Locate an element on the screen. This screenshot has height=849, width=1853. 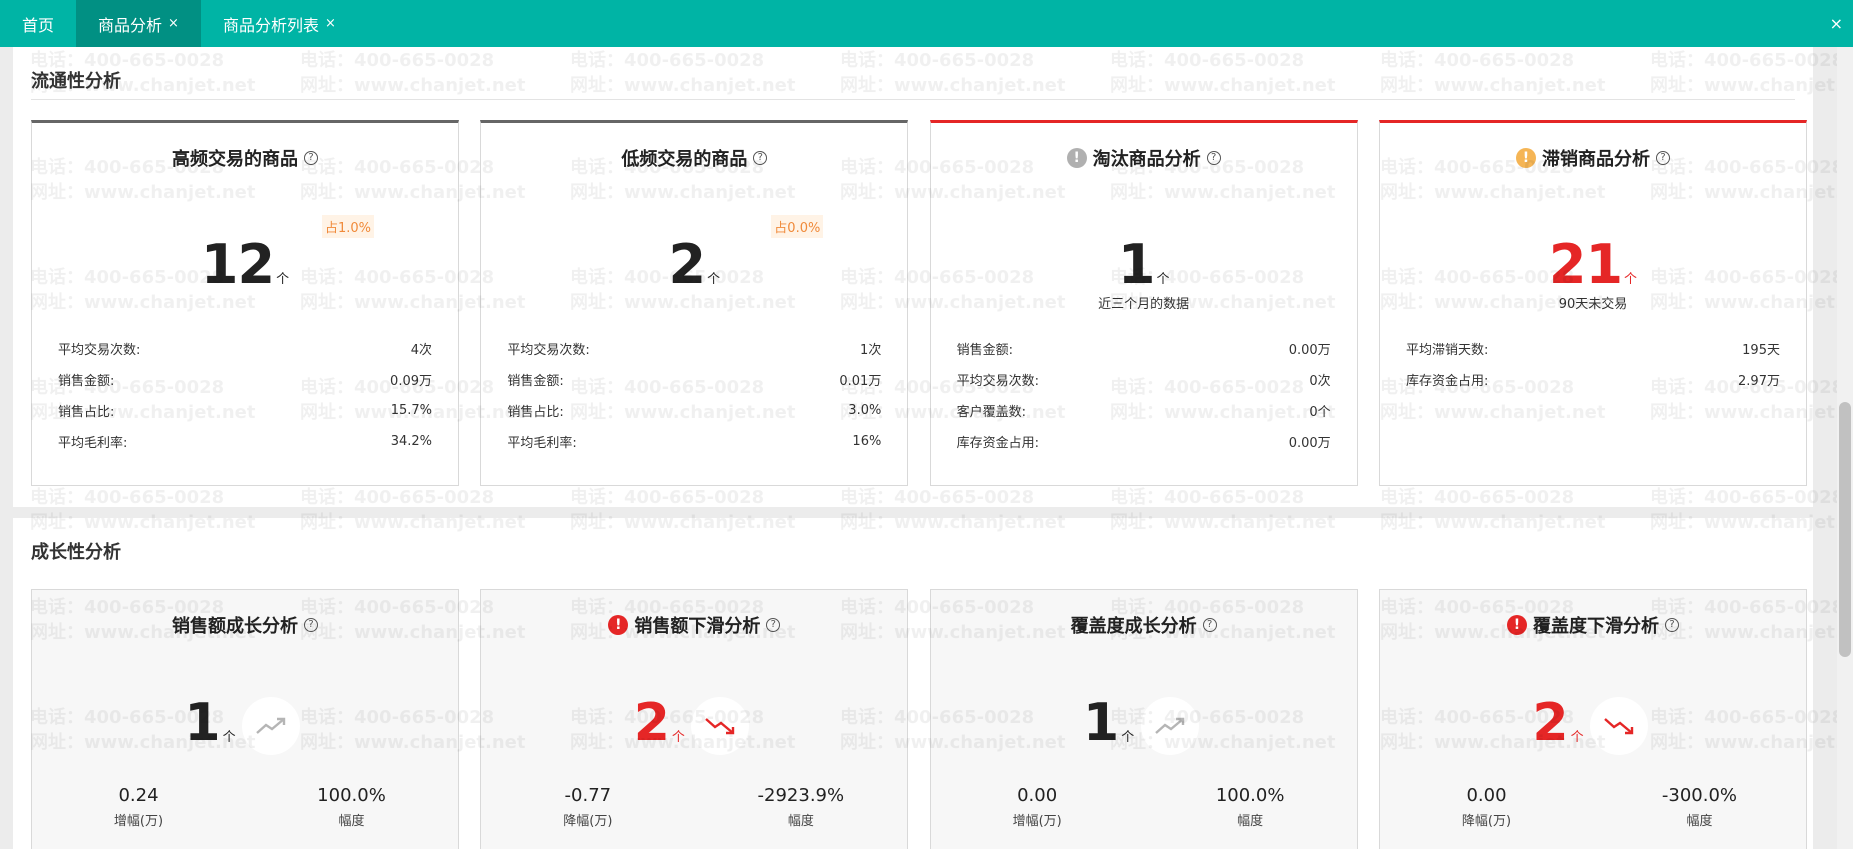
stat-row: 销售占比: 3.0% is located at coordinates (694, 410).